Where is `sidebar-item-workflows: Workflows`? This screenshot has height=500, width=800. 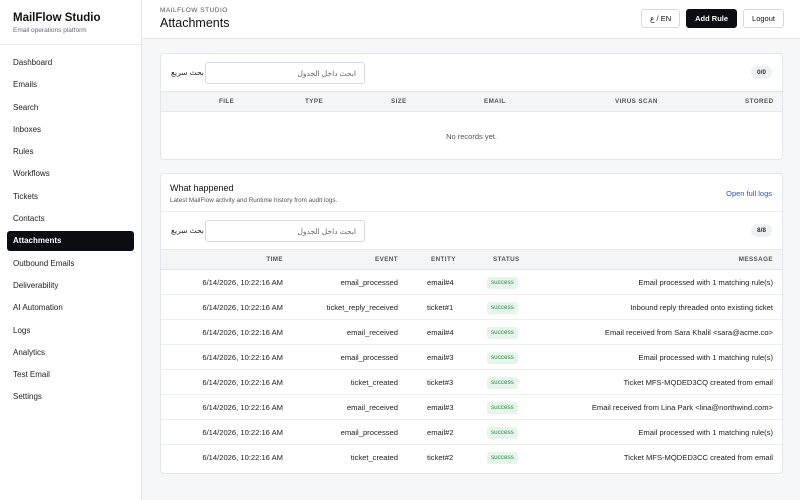 sidebar-item-workflows: Workflows is located at coordinates (70, 174).